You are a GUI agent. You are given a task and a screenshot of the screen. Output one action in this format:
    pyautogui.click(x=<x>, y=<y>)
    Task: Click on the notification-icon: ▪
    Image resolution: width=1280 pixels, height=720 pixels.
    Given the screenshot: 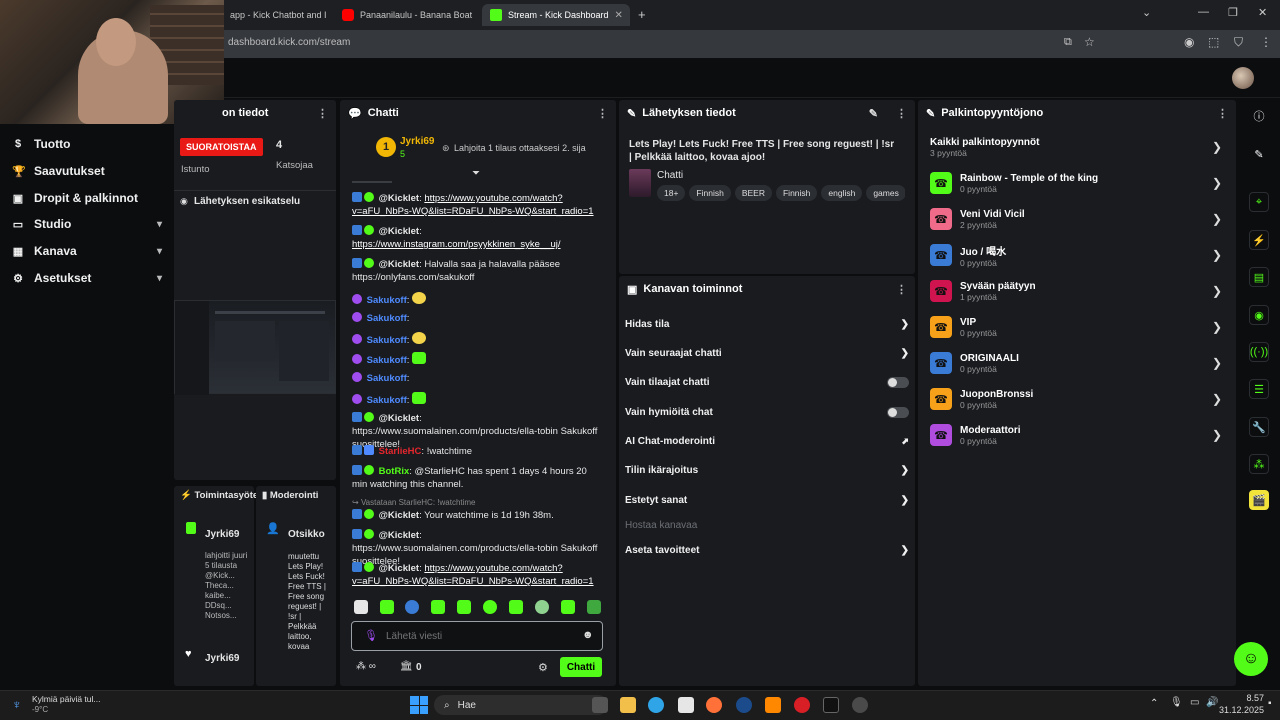 What is the action you would take?
    pyautogui.click(x=1270, y=703)
    